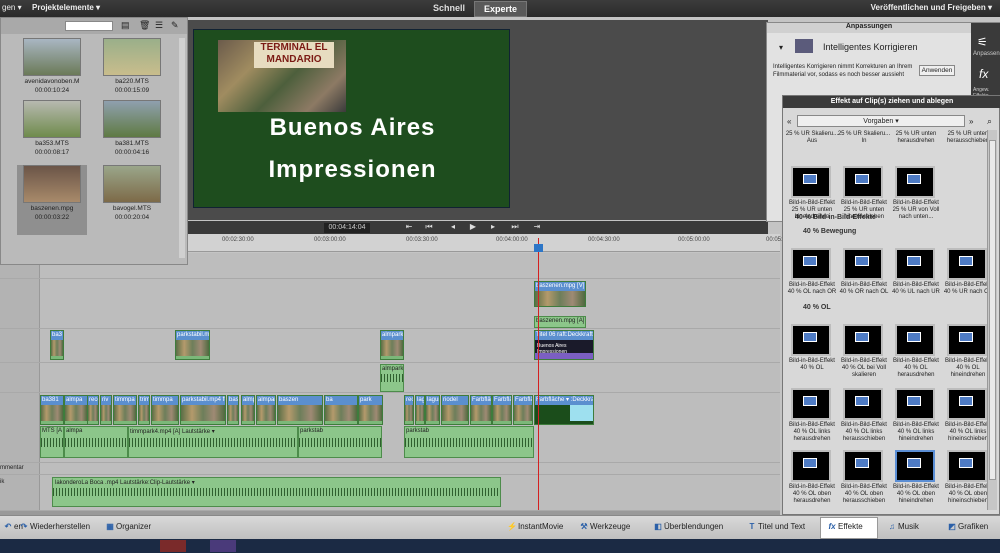 The width and height of the screenshot is (1000, 553). Describe the element at coordinates (560, 294) in the screenshot. I see `clip-baszenen-video: baszenen.mpg [V] ▾` at that location.